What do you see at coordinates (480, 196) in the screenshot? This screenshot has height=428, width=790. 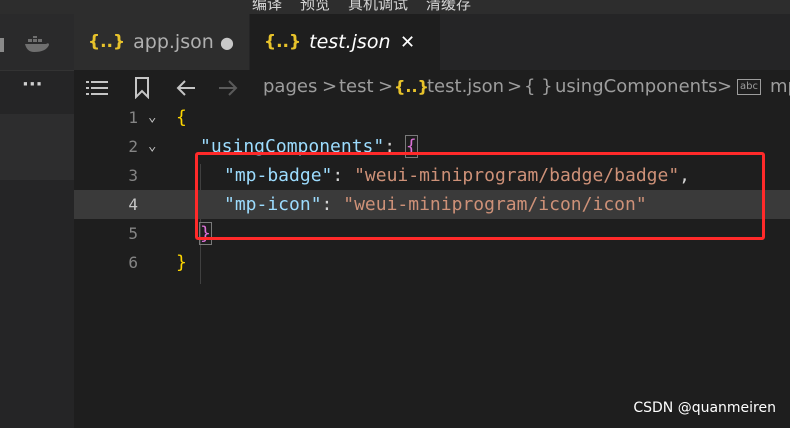 I see `highlight-annotation-box` at bounding box center [480, 196].